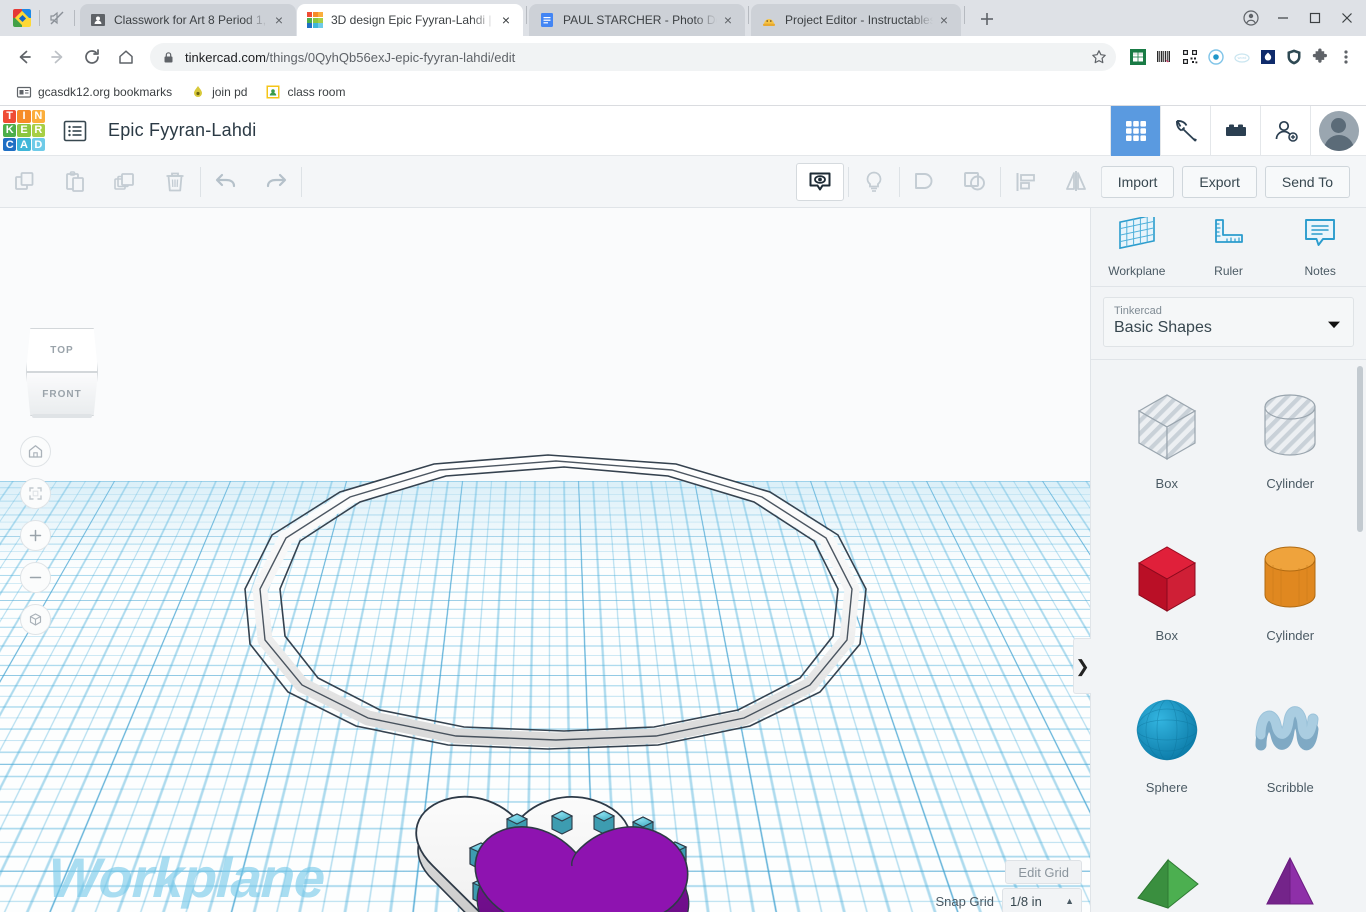 Image resolution: width=1366 pixels, height=912 pixels. What do you see at coordinates (1043, 872) in the screenshot?
I see `edit-grid-button: Edit Grid` at bounding box center [1043, 872].